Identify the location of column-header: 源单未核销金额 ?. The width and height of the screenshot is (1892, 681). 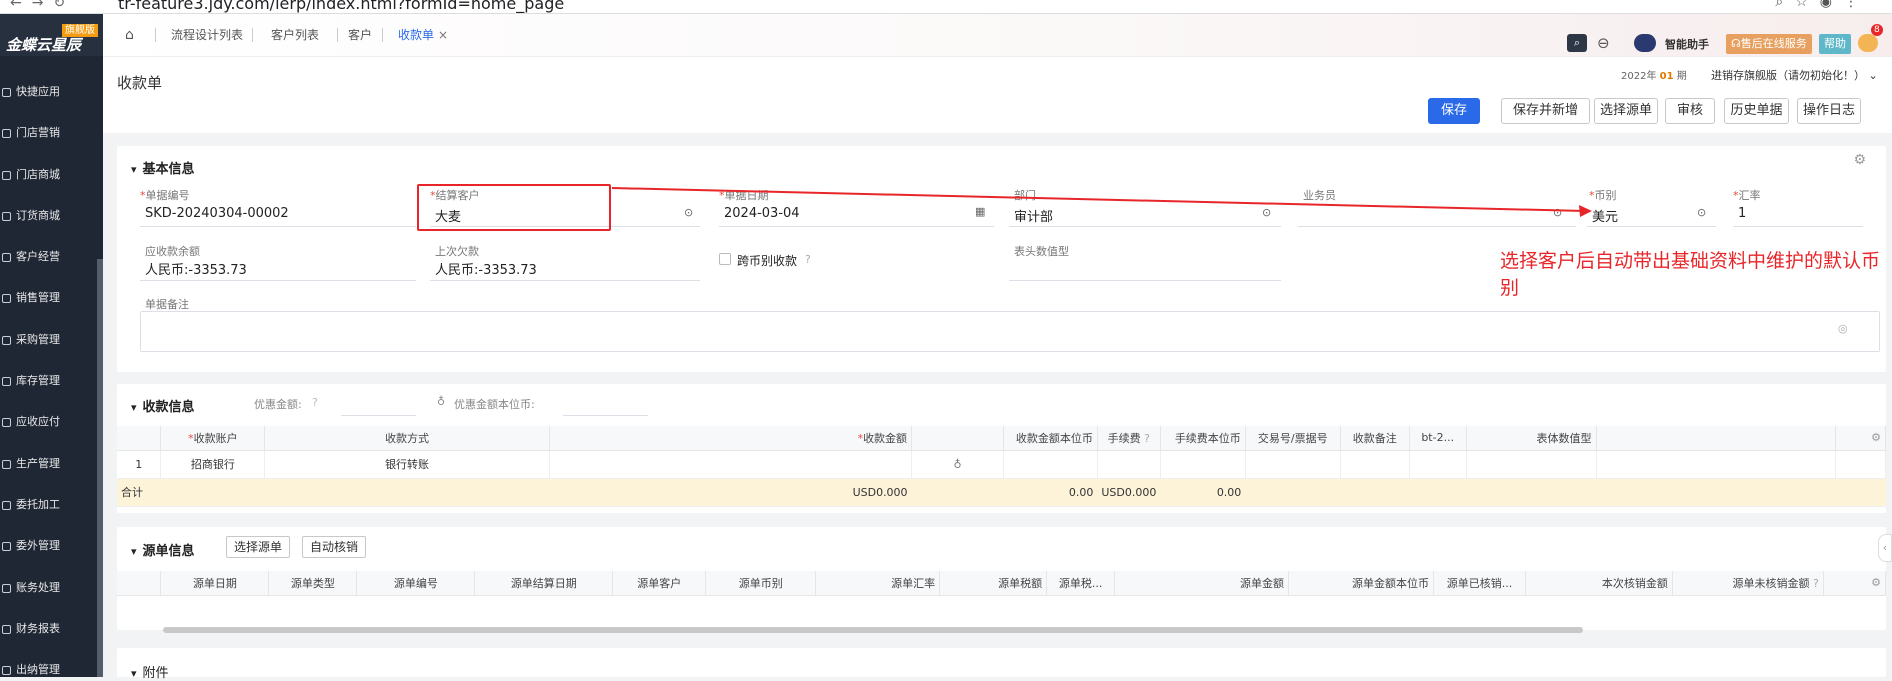
(1748, 583).